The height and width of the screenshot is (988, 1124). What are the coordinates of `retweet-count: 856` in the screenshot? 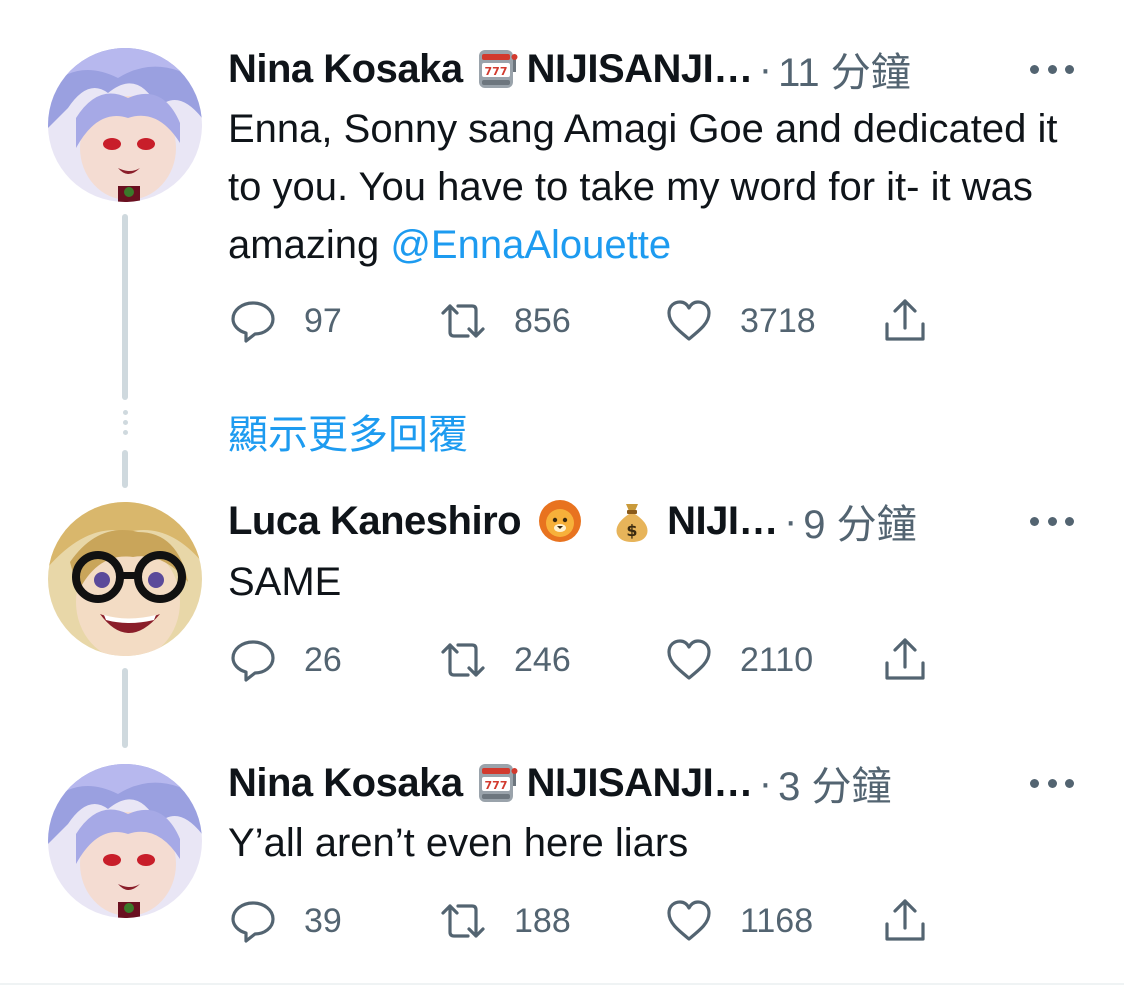 It's located at (542, 320).